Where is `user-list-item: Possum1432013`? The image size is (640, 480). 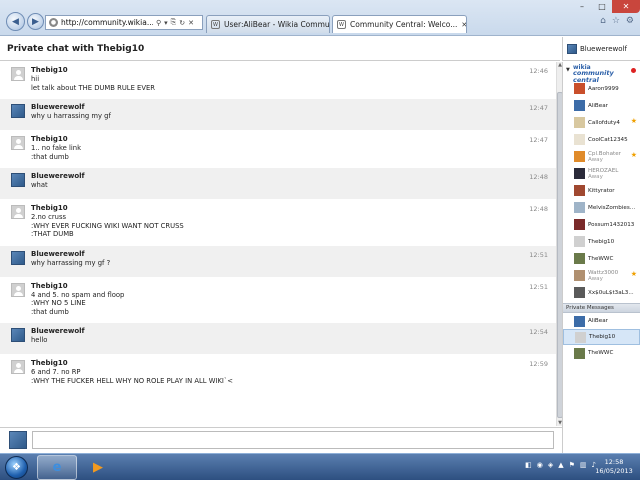
user-list-item: Possum1432013 is located at coordinates (601, 224).